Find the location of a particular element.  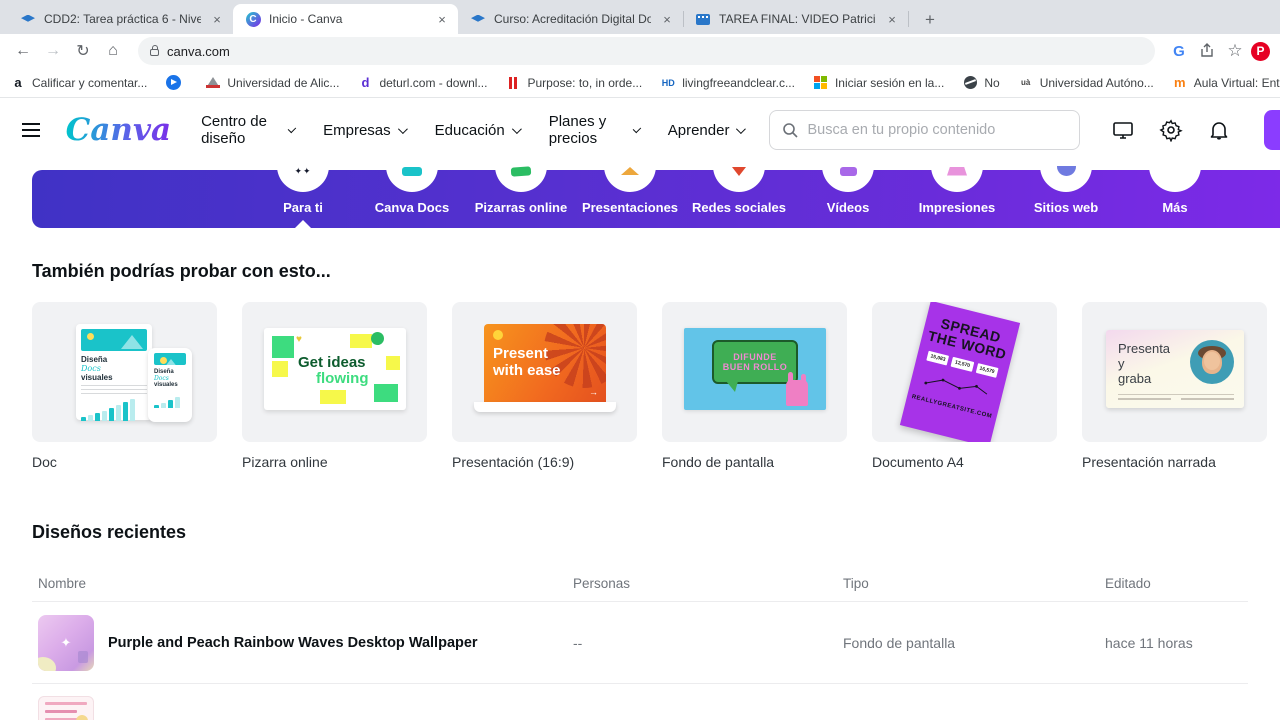

category-presentaciones: Presentaciones is located at coordinates (630, 195).